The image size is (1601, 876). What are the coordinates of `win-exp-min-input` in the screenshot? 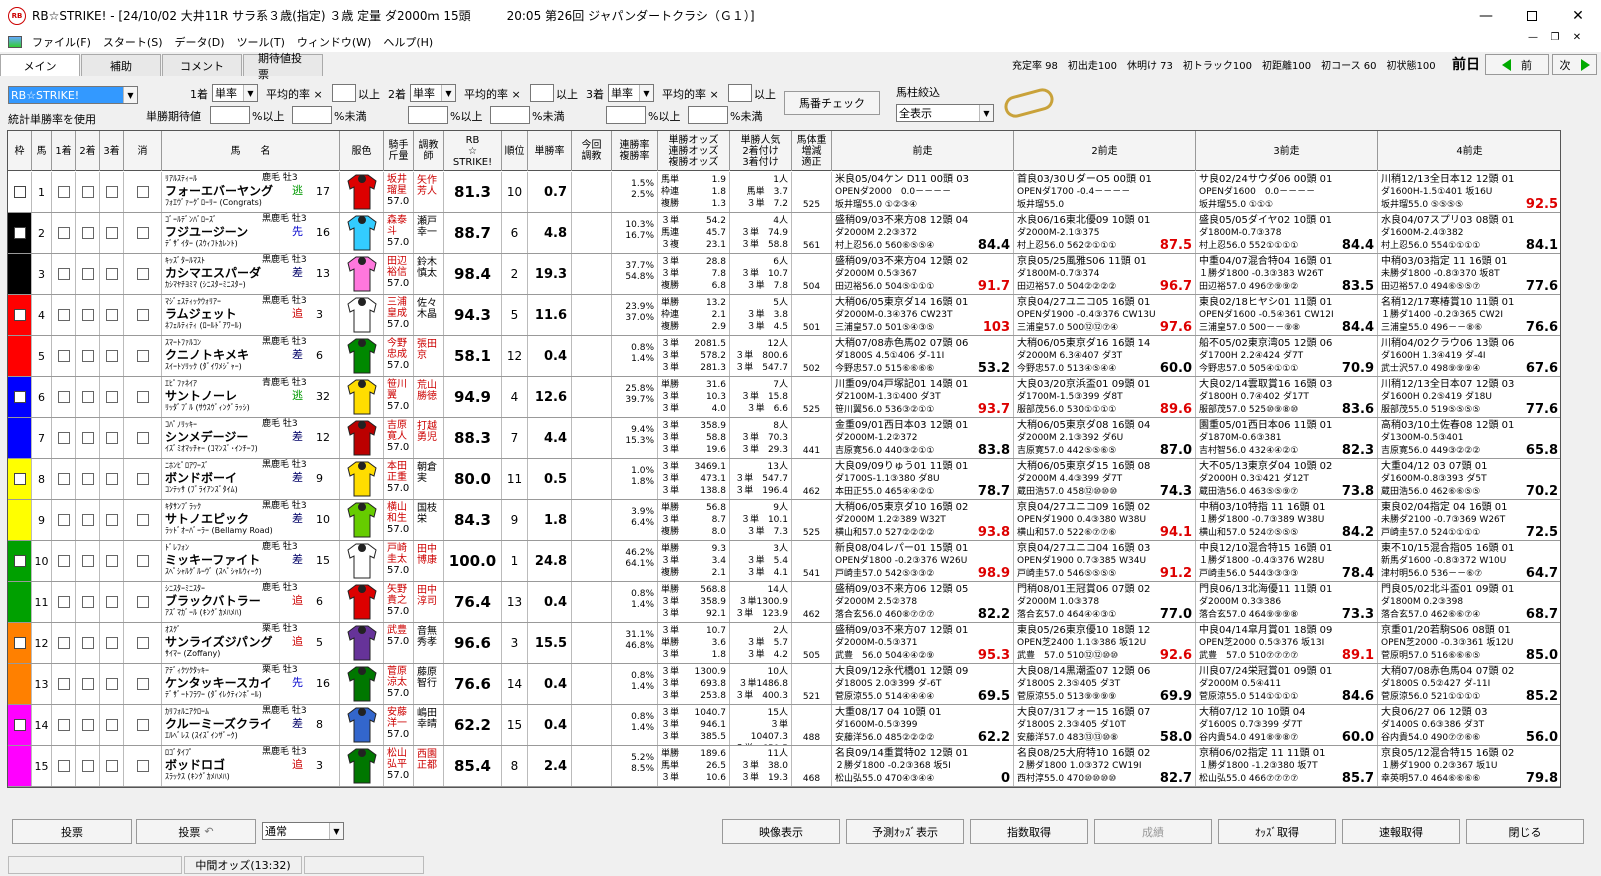 It's located at (230, 115).